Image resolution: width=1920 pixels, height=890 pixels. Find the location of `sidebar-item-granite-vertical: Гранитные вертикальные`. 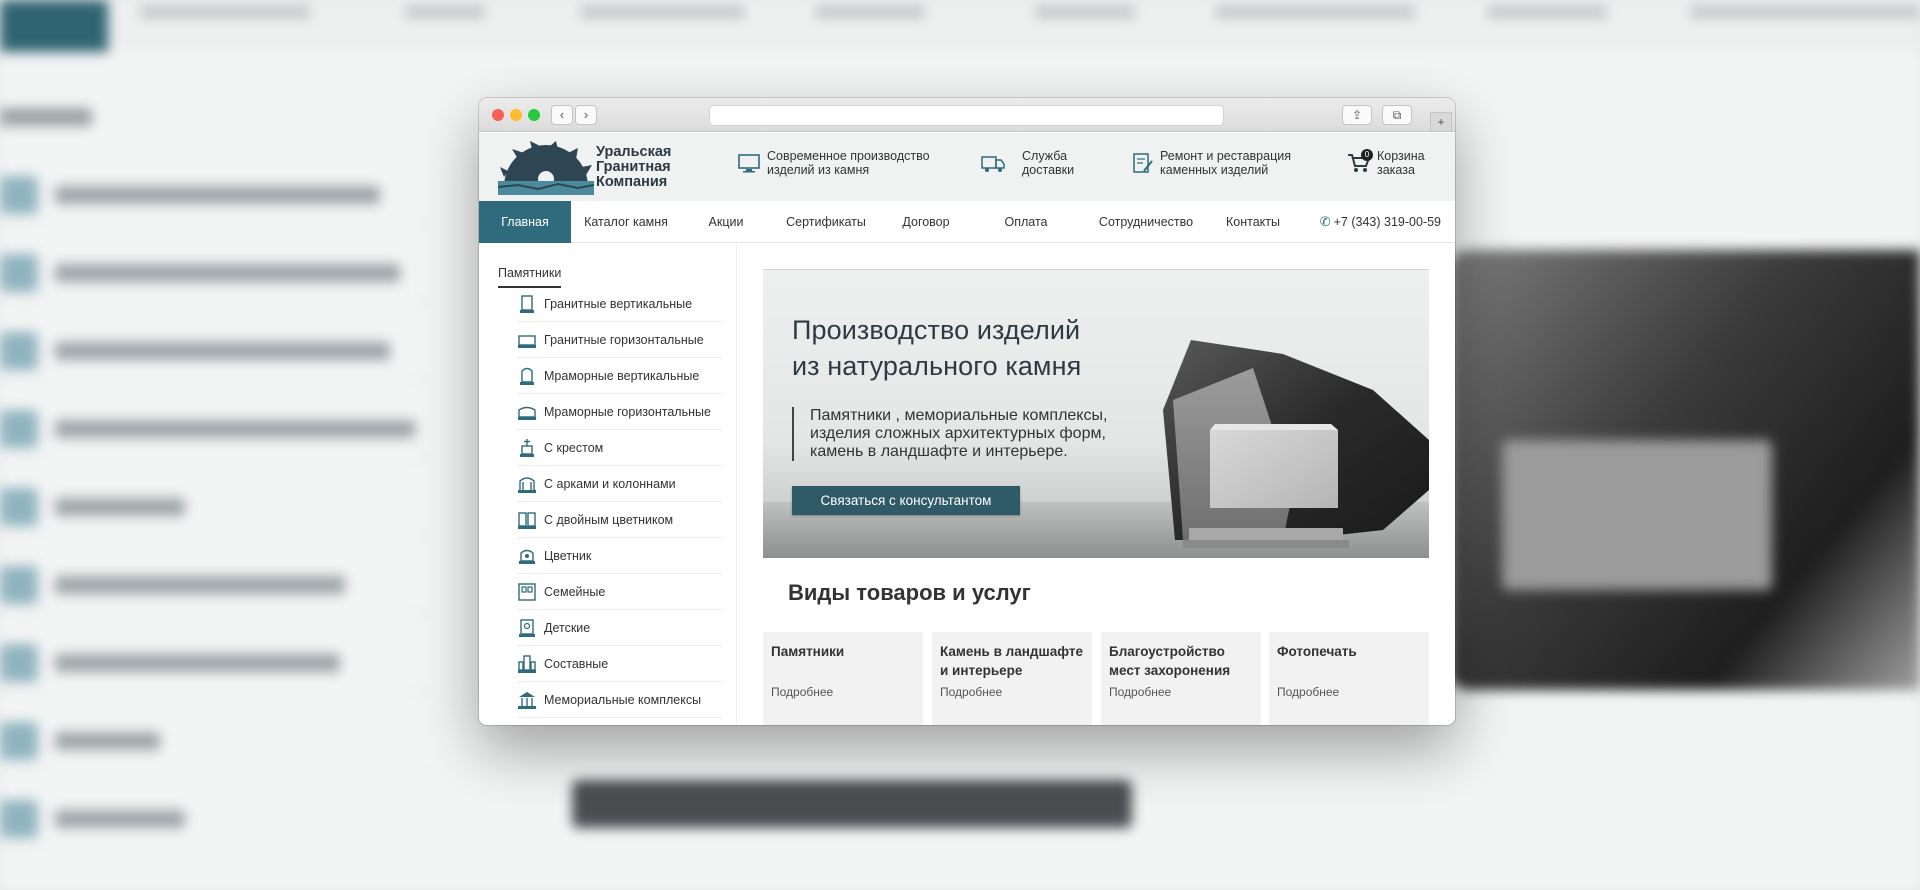

sidebar-item-granite-vertical: Гранитные вертикальные is located at coordinates (619, 304).